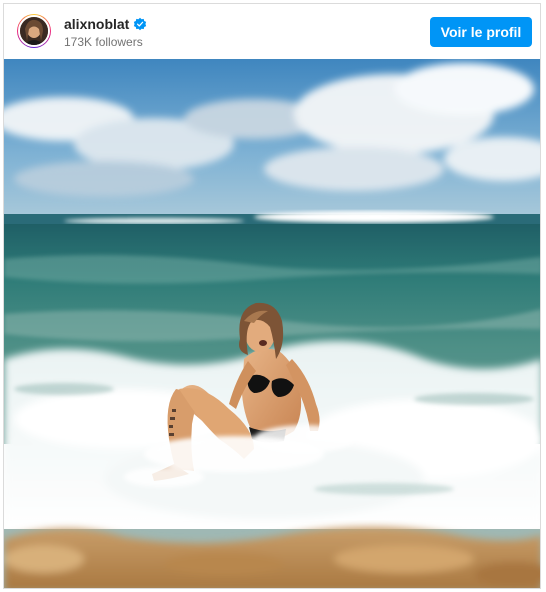 This screenshot has height=592, width=546. Describe the element at coordinates (96, 24) in the screenshot. I see `username: alixnoblat` at that location.